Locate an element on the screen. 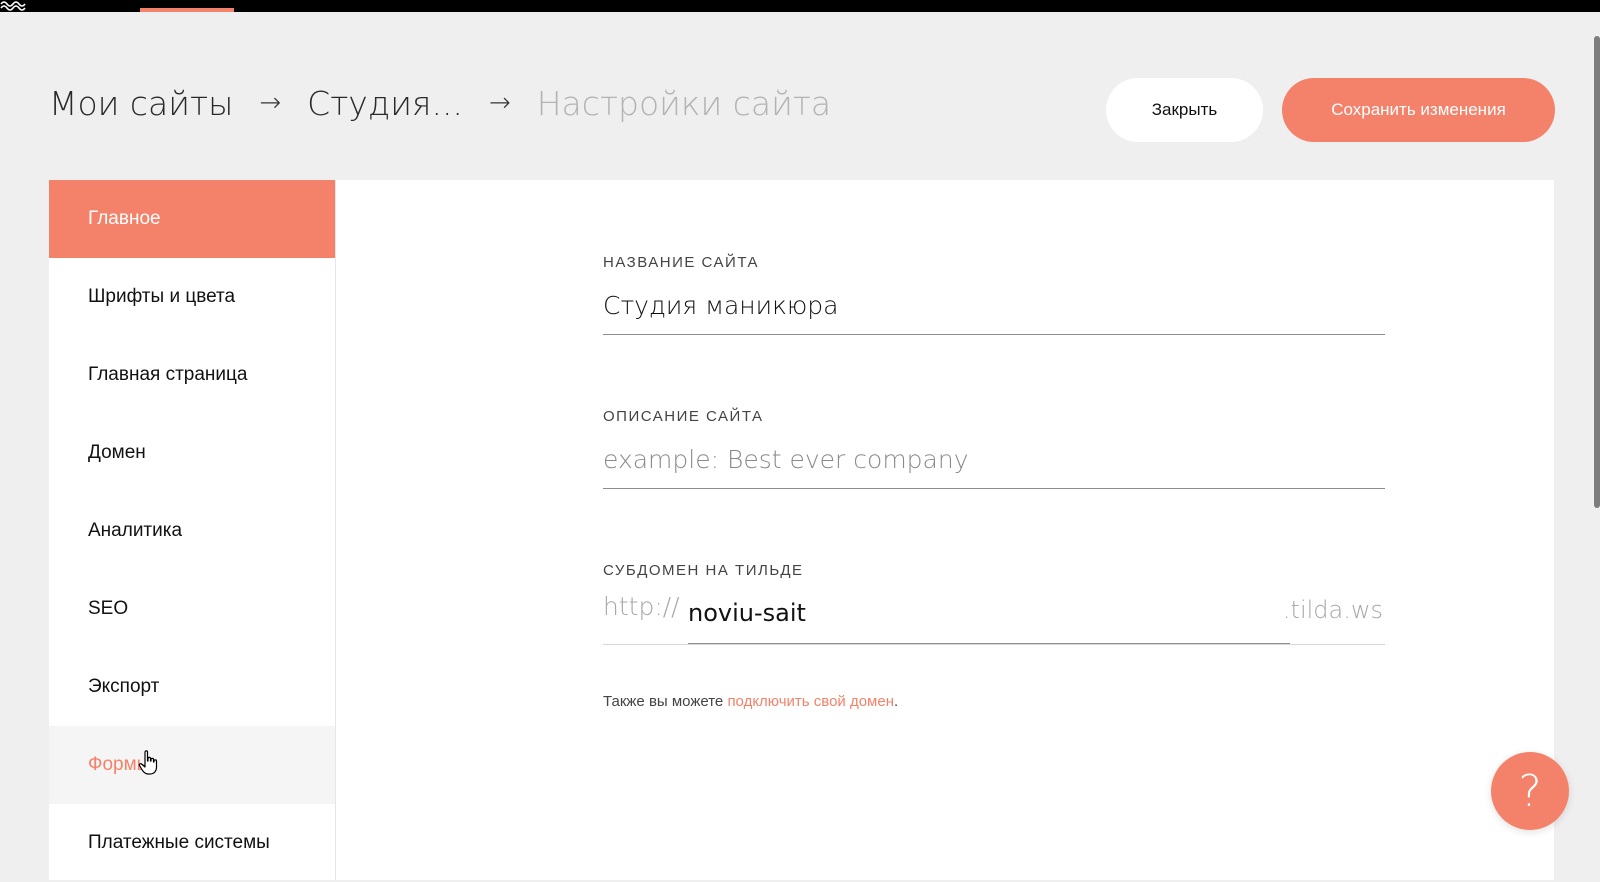 The height and width of the screenshot is (882, 1600). sidebar-item-fonts-colors: Шрифты и цвета is located at coordinates (192, 297).